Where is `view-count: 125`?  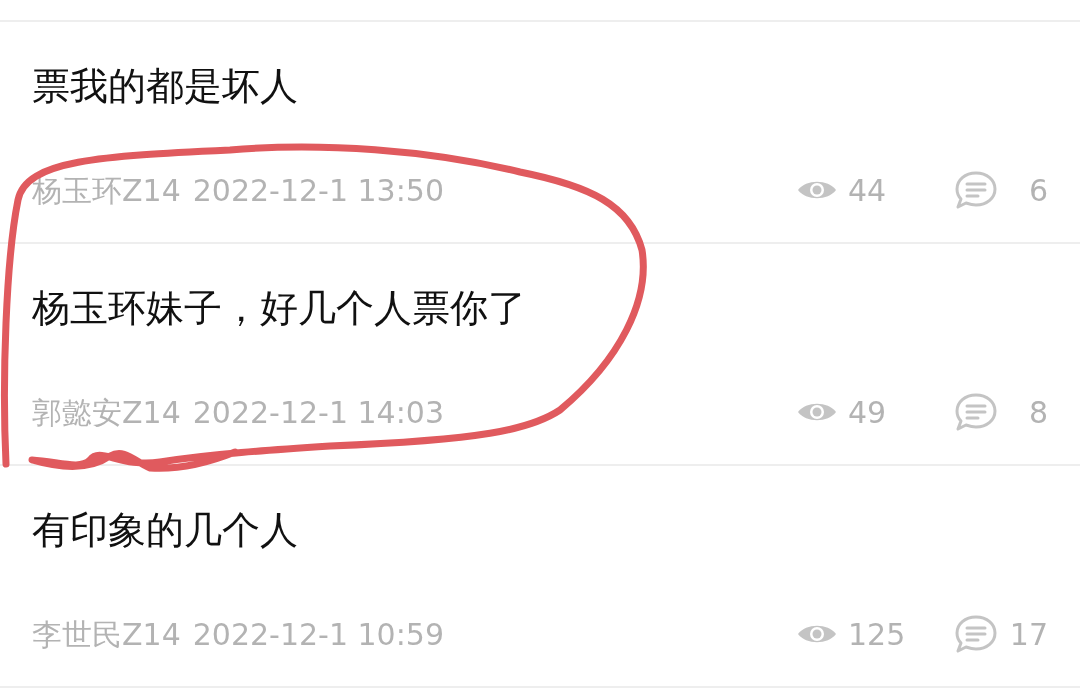 view-count: 125 is located at coordinates (877, 634).